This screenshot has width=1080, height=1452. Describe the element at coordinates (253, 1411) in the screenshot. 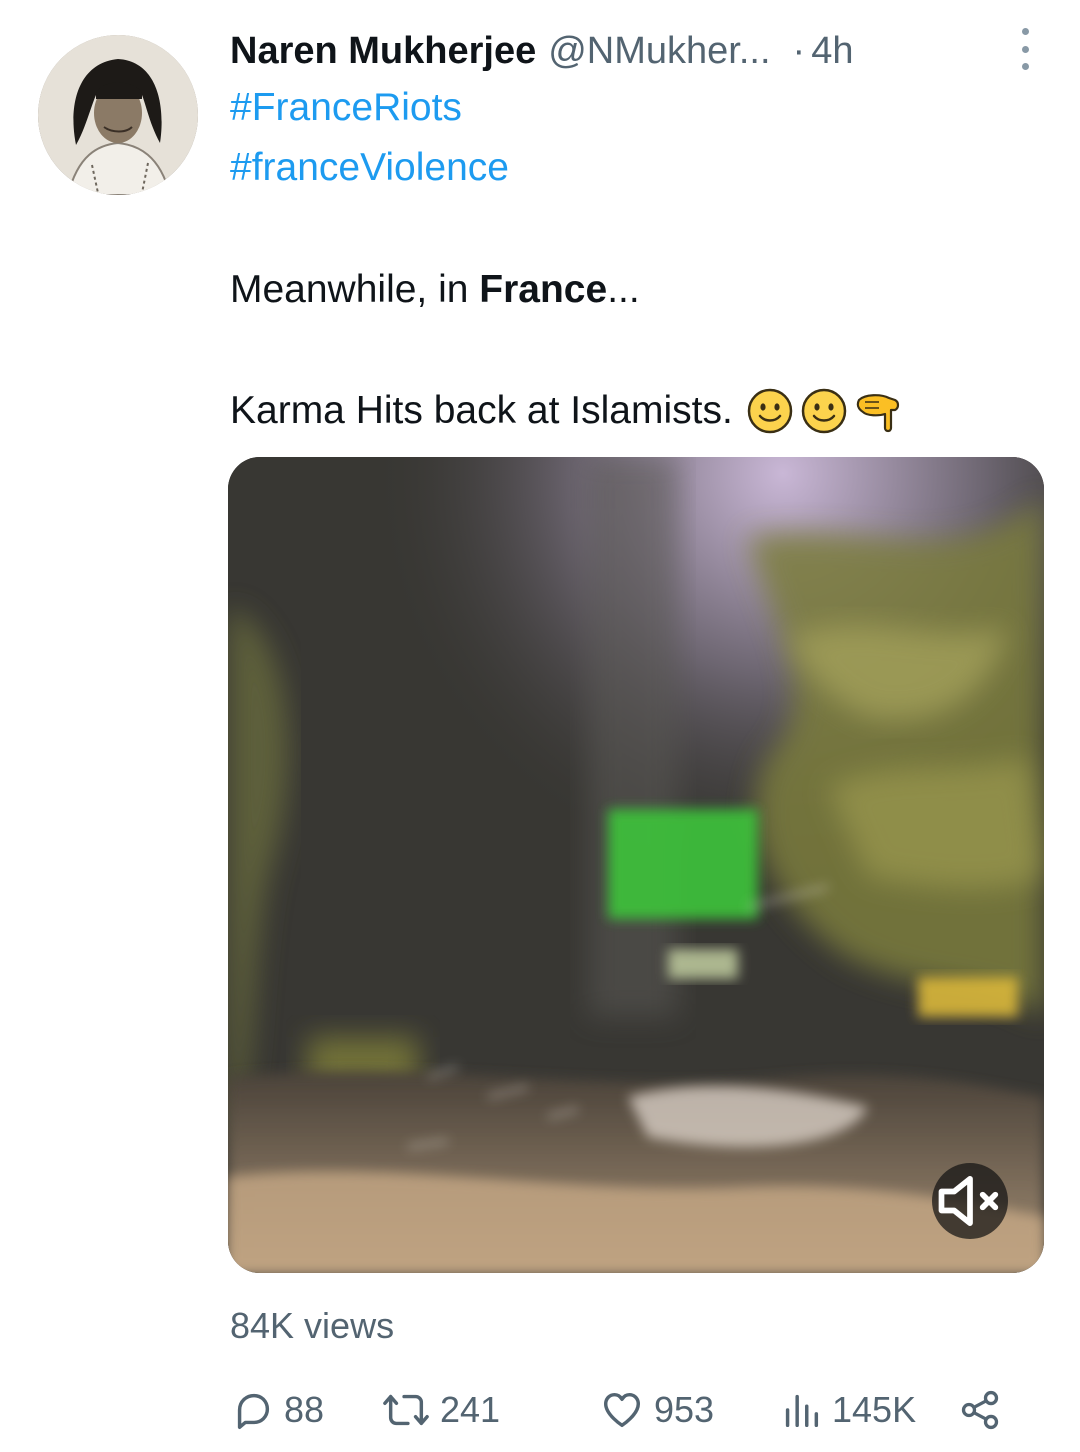

I see `reply-icon` at that location.